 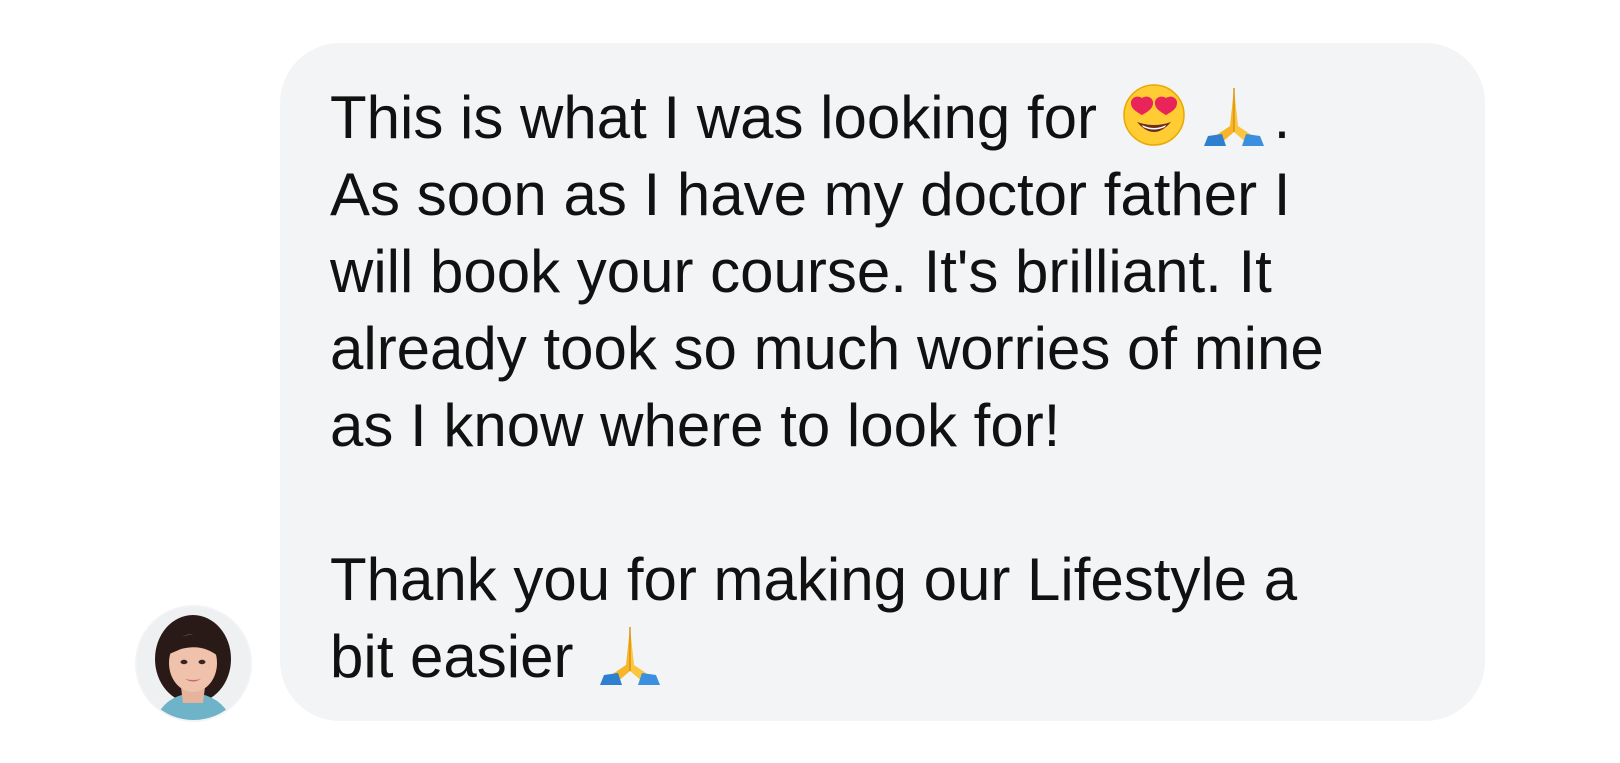 What do you see at coordinates (810, 194) in the screenshot?
I see `message-line-2: As soon as I have my doctor father I` at bounding box center [810, 194].